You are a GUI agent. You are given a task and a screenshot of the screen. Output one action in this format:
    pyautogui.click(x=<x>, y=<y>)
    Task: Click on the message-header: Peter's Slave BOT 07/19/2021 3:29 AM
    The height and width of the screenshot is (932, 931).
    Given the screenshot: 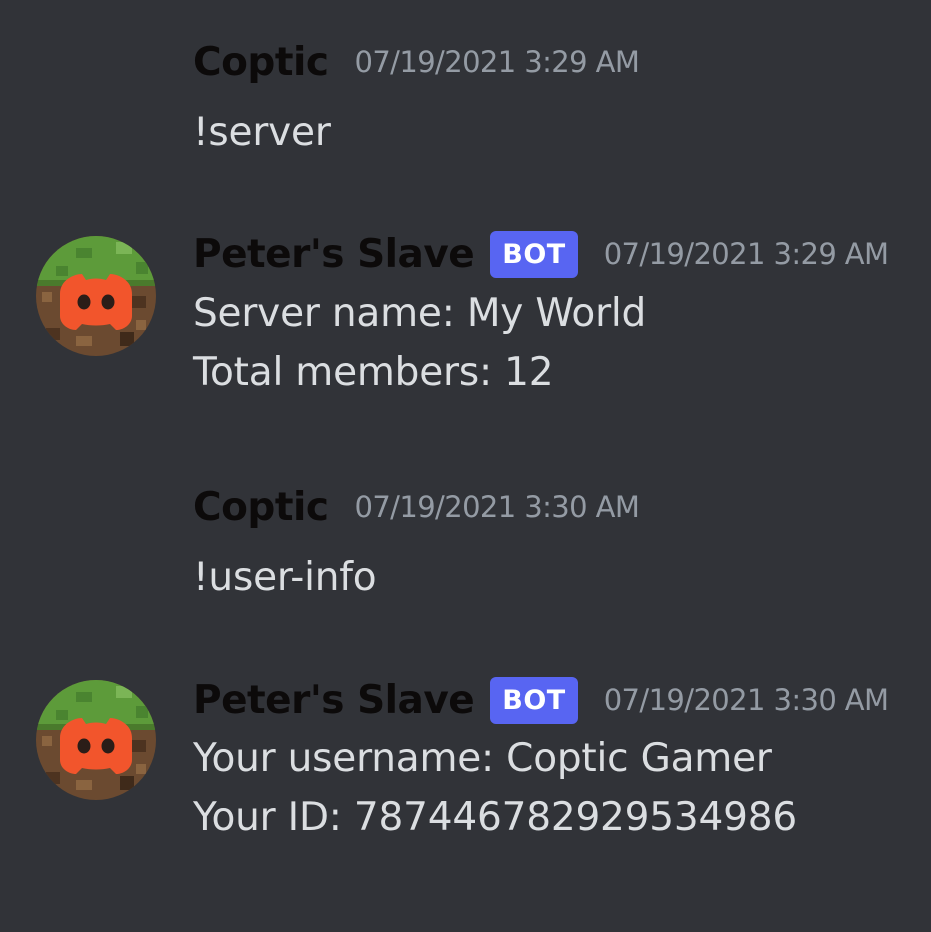 What is the action you would take?
    pyautogui.click(x=541, y=254)
    